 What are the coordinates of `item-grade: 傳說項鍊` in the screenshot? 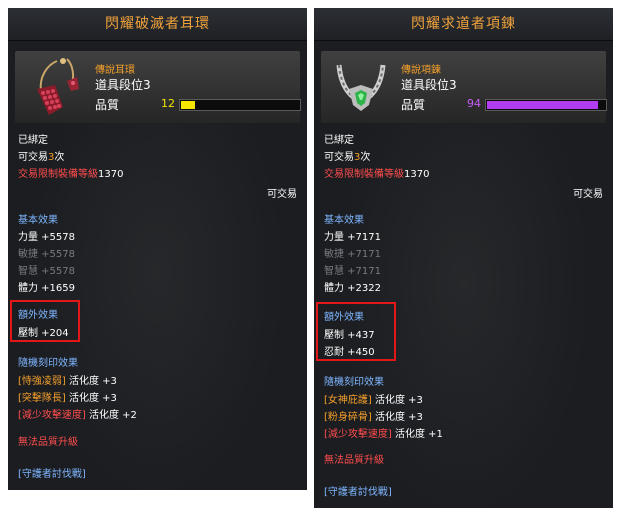 It's located at (421, 70).